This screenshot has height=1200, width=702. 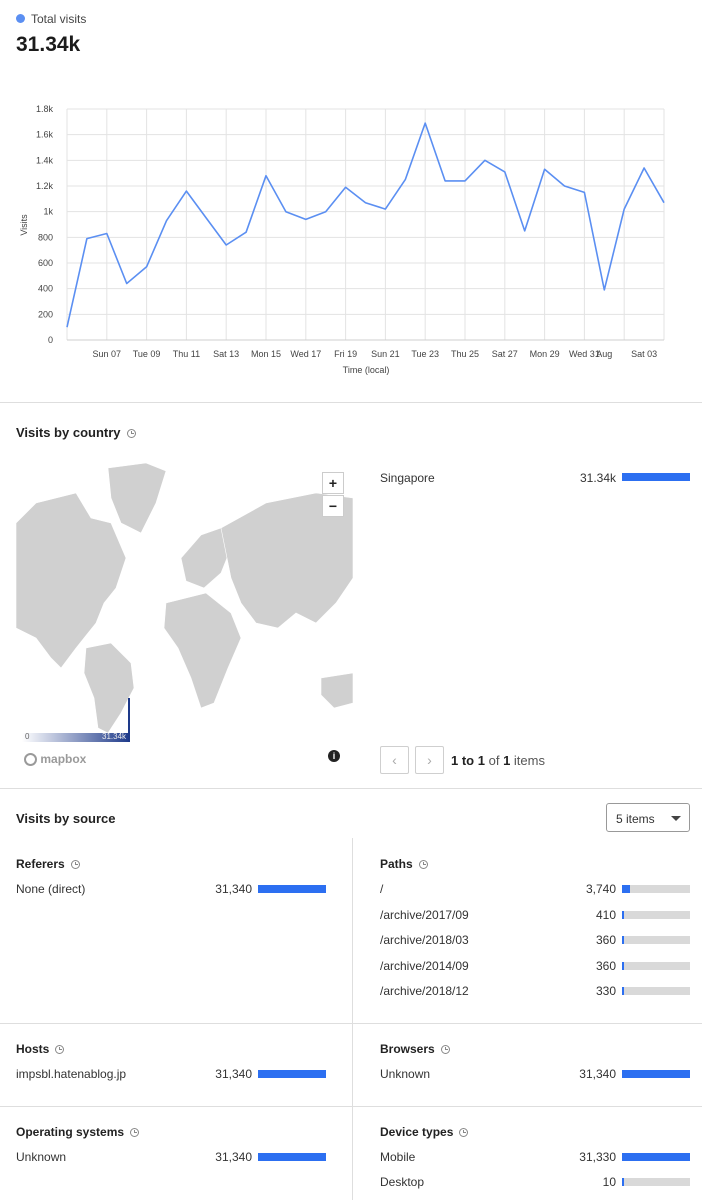 What do you see at coordinates (584, 354) in the screenshot?
I see `x-tick-label: Wed 31` at bounding box center [584, 354].